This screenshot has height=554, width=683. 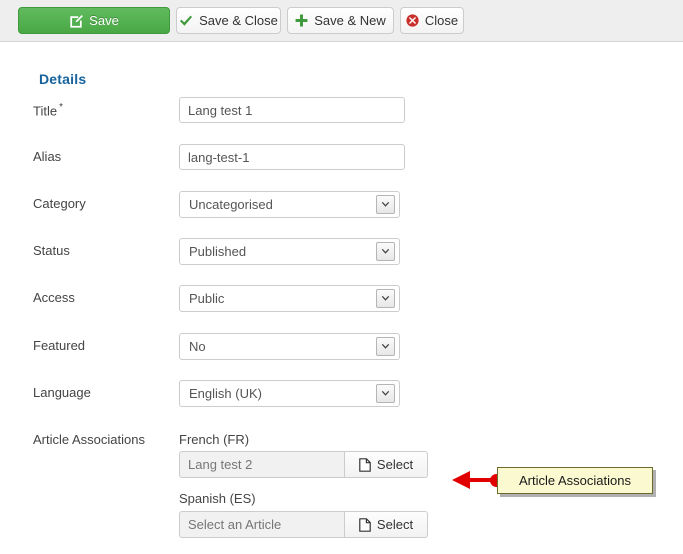 I want to click on association-article-input-spanish, so click(x=261, y=524).